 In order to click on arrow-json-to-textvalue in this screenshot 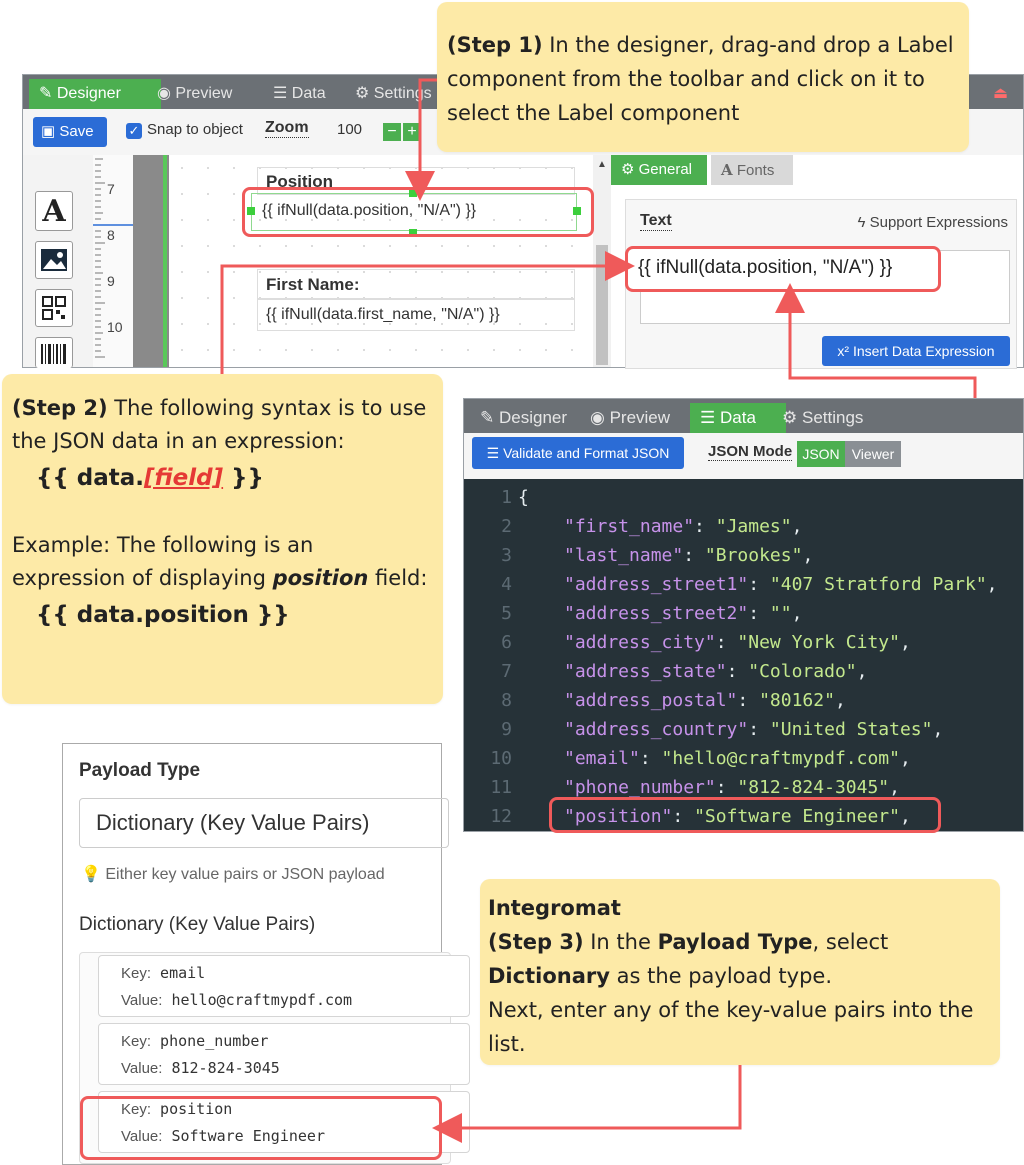, I will do `click(876, 340)`.